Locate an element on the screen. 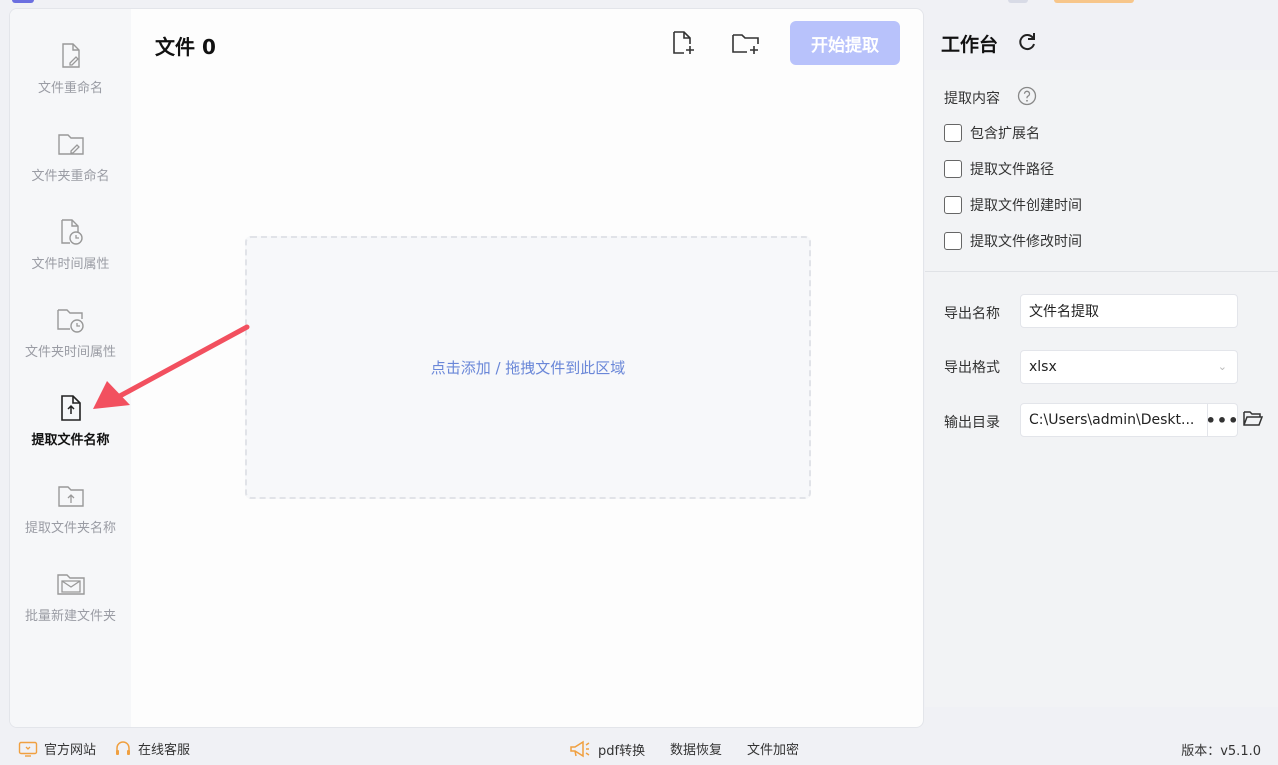 Image resolution: width=1278 pixels, height=765 pixels. sidebar-item-file-time: 文件时间属性 is located at coordinates (70, 252).